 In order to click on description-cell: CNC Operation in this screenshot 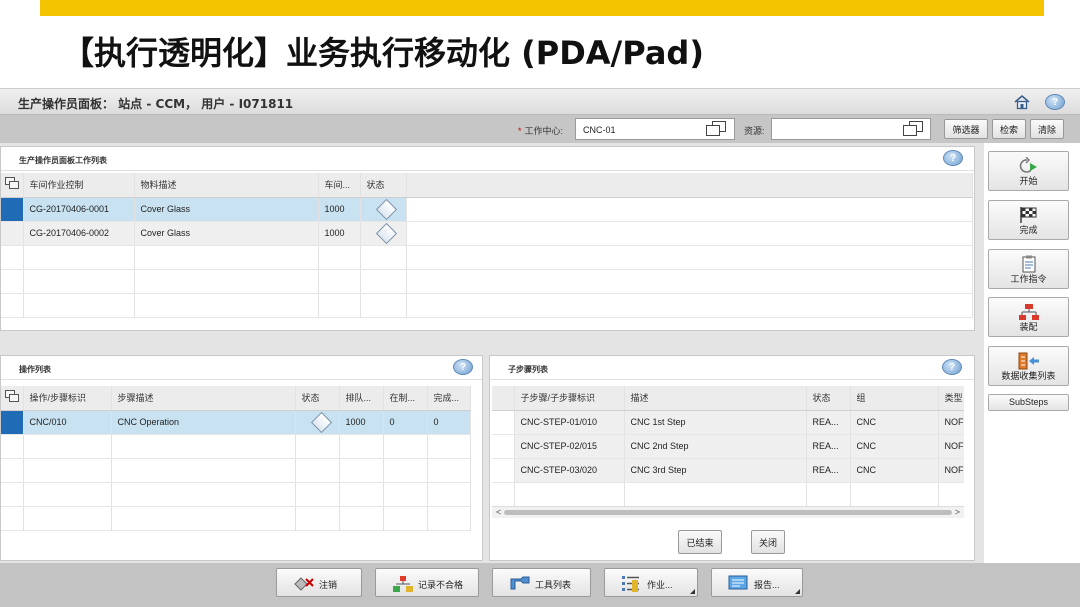, I will do `click(203, 422)`.